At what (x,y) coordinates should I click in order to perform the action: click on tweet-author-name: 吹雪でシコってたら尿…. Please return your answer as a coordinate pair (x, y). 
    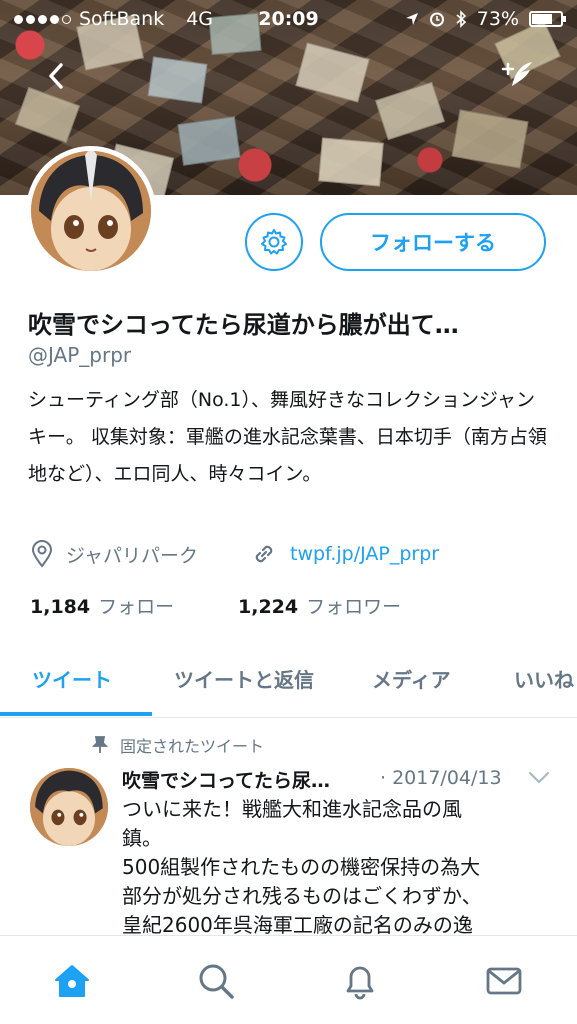
    Looking at the image, I should click on (226, 779).